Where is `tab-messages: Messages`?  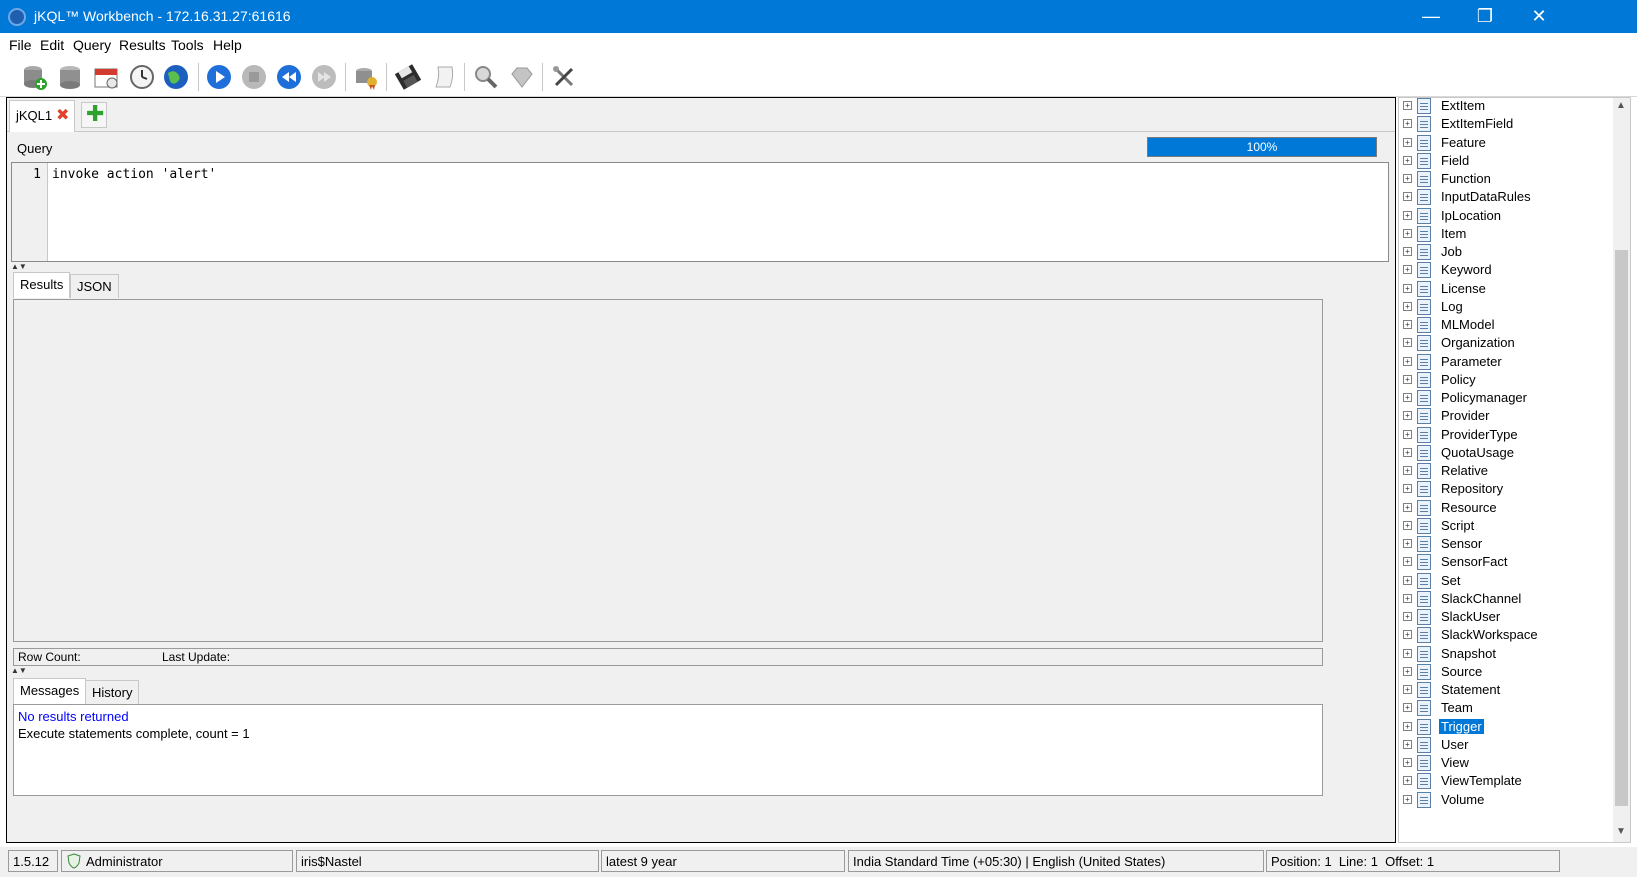 tab-messages: Messages is located at coordinates (50, 691).